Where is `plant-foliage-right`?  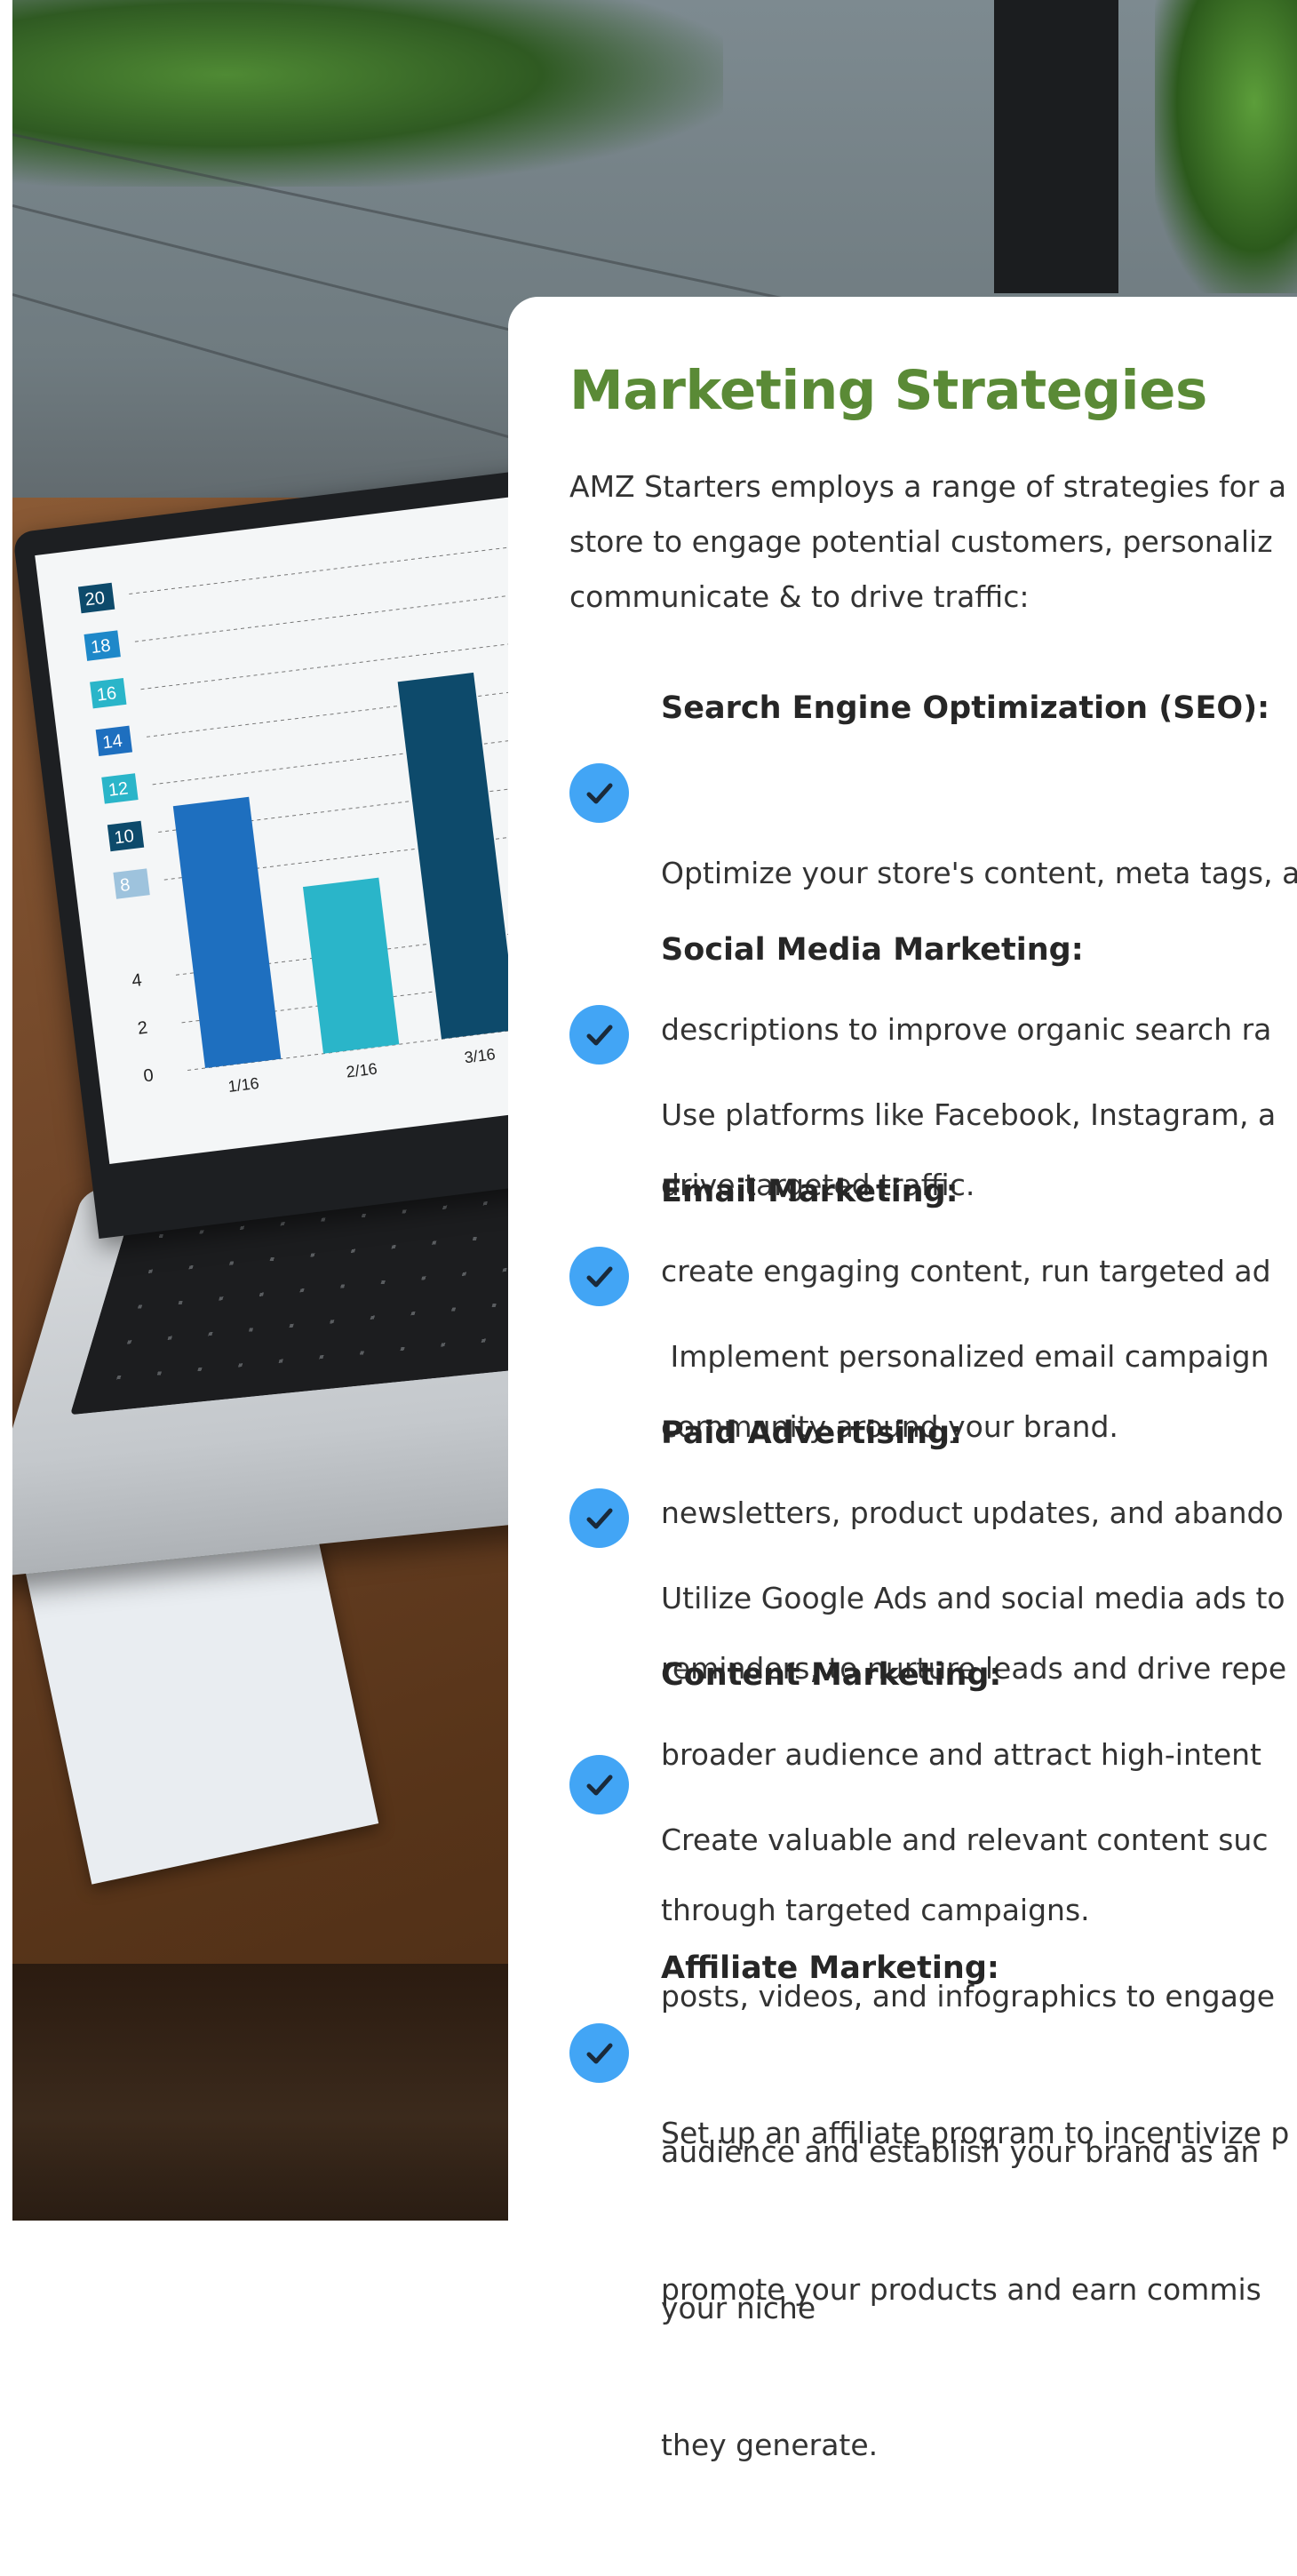 plant-foliage-right is located at coordinates (1226, 146).